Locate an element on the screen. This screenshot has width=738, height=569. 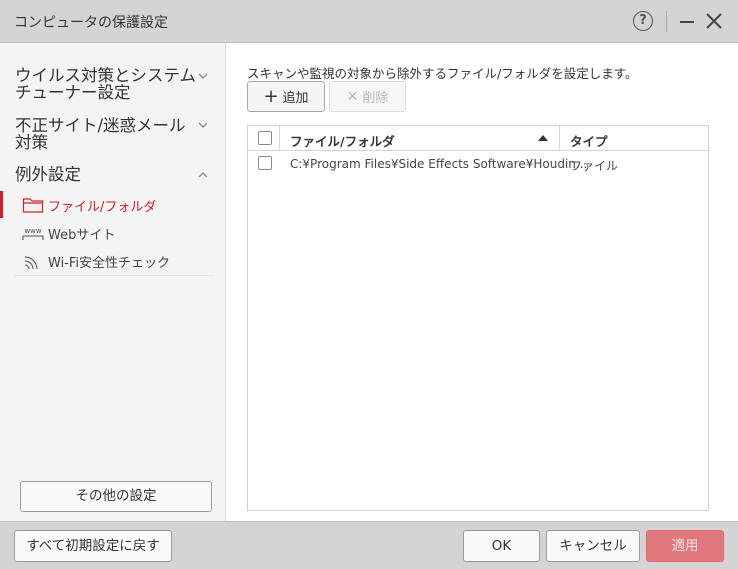
sort-ascending-icon is located at coordinates (543, 138).